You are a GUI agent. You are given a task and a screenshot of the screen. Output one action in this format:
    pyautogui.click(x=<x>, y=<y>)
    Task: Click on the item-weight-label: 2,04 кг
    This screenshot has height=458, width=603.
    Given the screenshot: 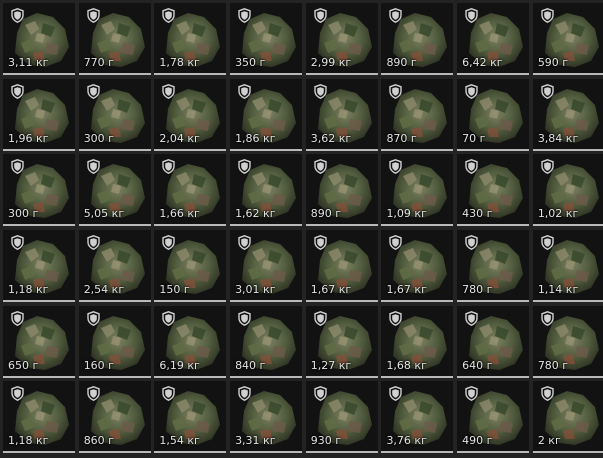 What is the action you would take?
    pyautogui.click(x=179, y=138)
    